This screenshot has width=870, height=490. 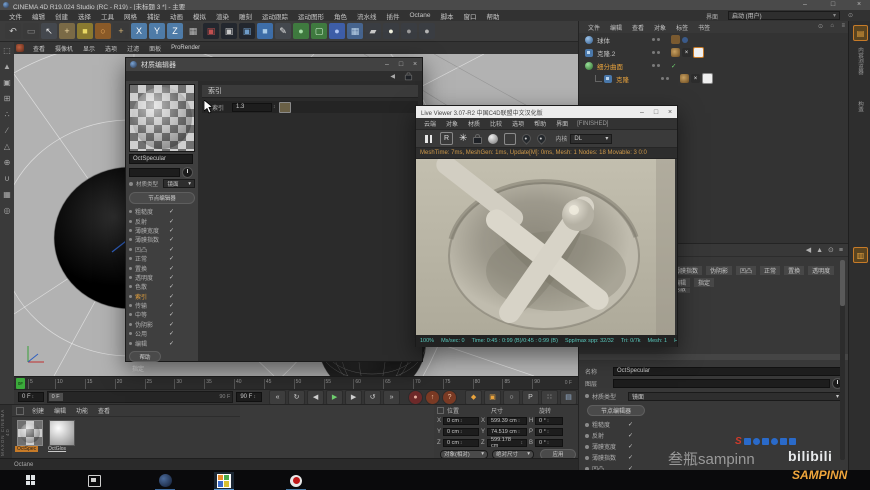 I want to click on object-row: 球体, so click(x=714, y=39).